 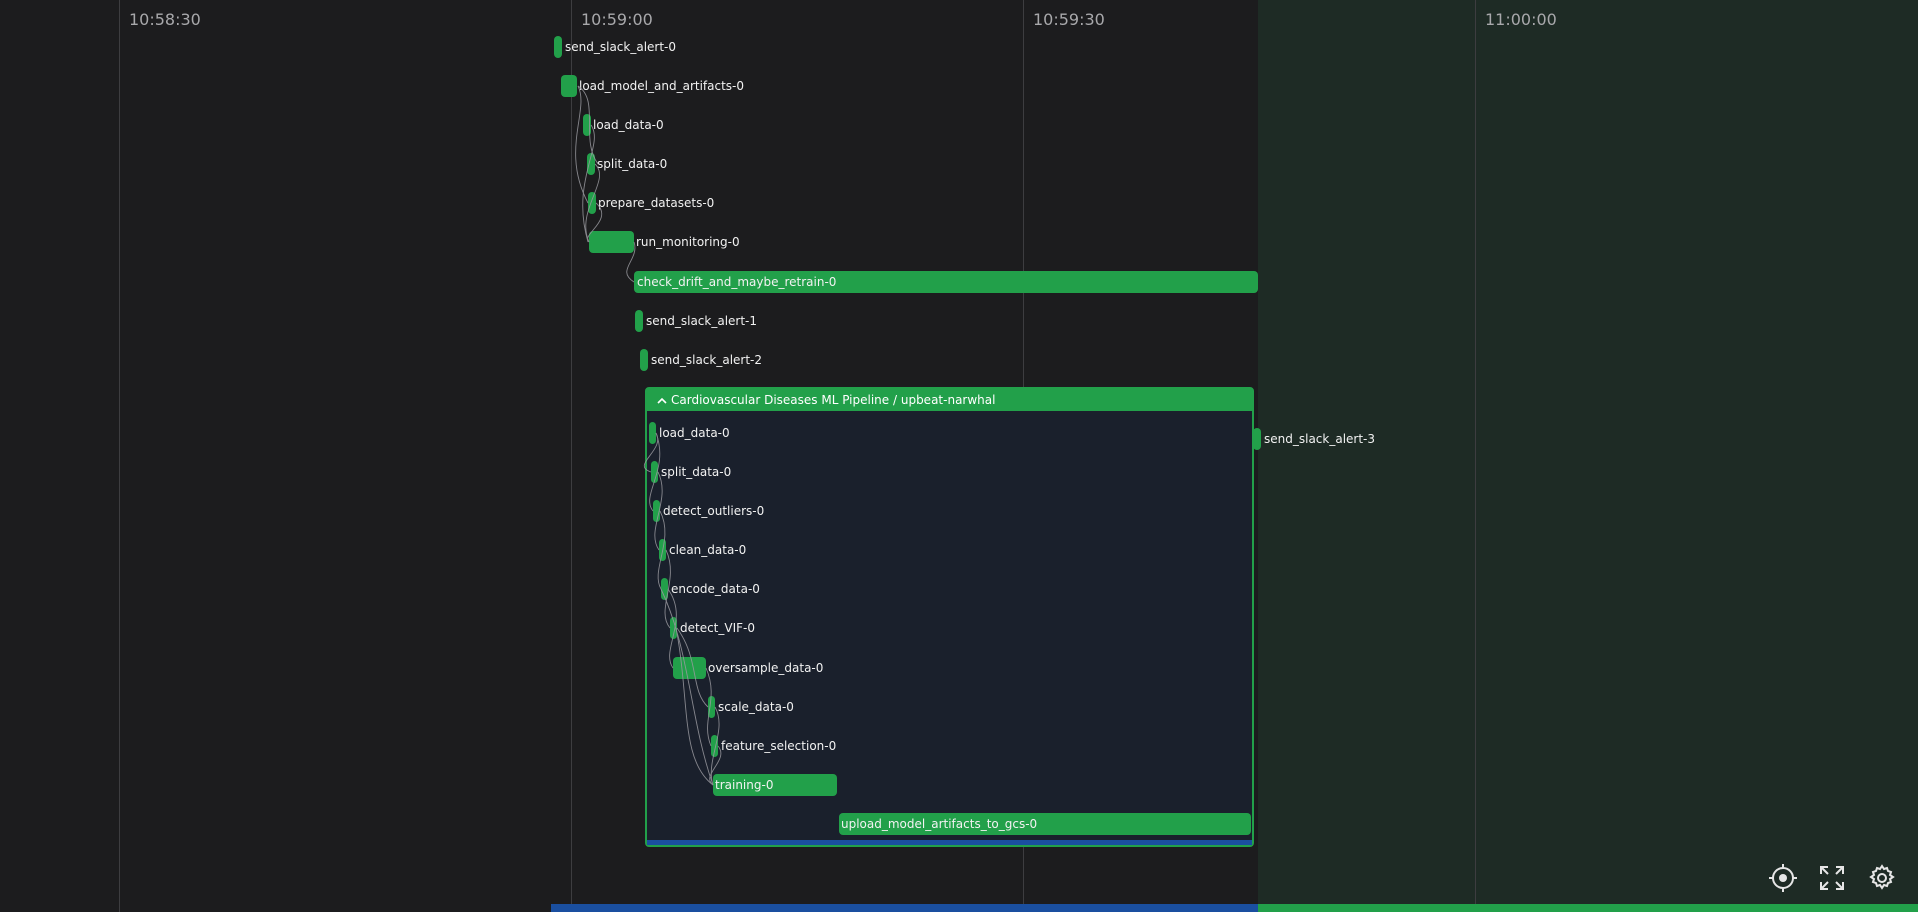 I want to click on task-label: load_model_and_artifacts-0, so click(x=661, y=86).